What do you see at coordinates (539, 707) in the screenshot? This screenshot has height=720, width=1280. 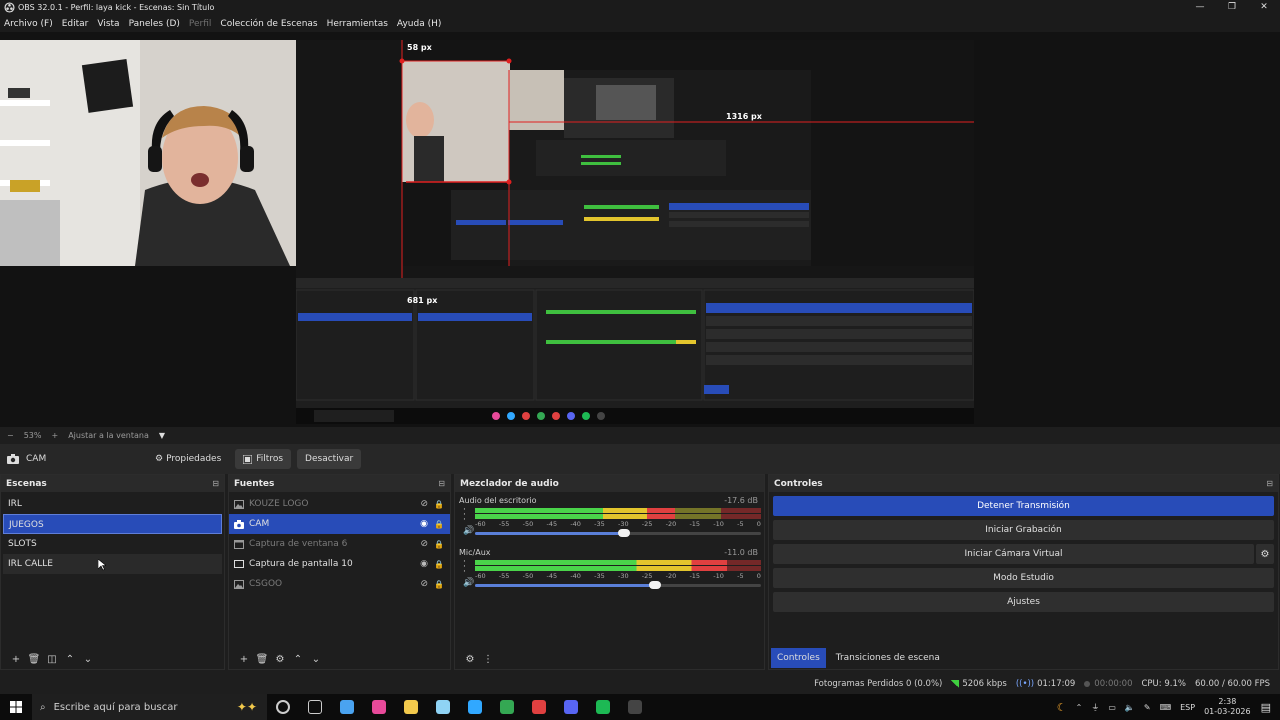 I see `app-red-icon` at bounding box center [539, 707].